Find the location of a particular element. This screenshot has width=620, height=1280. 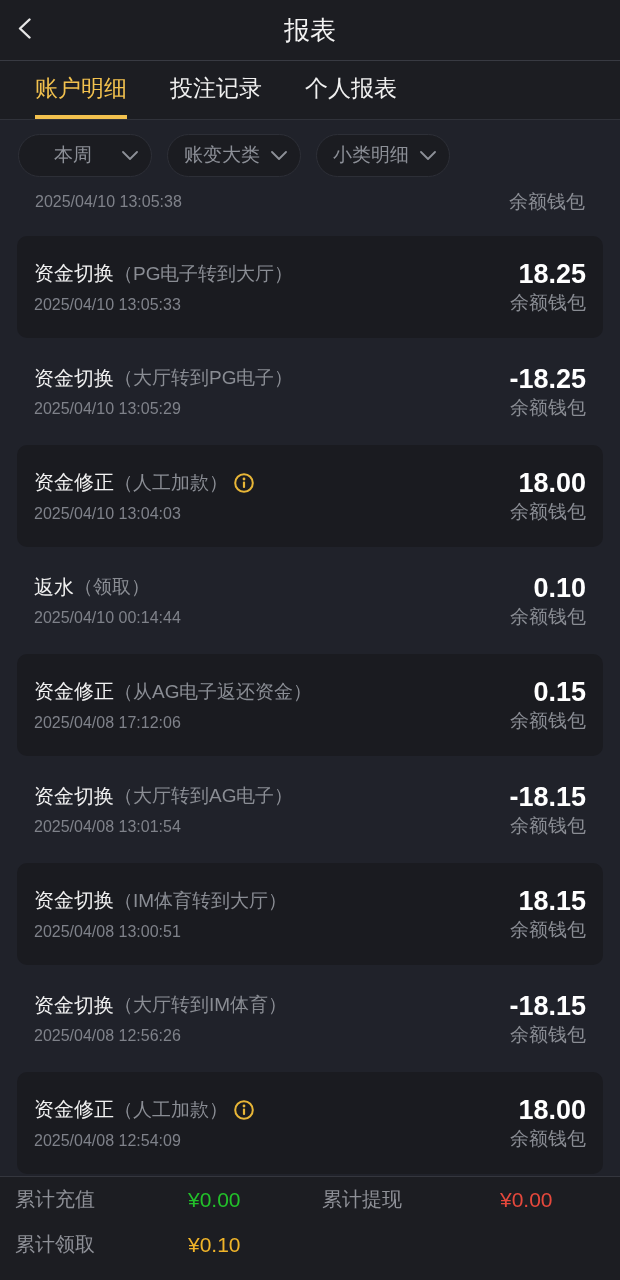

record-detail: （从AG电子返还资金） is located at coordinates (213, 691).